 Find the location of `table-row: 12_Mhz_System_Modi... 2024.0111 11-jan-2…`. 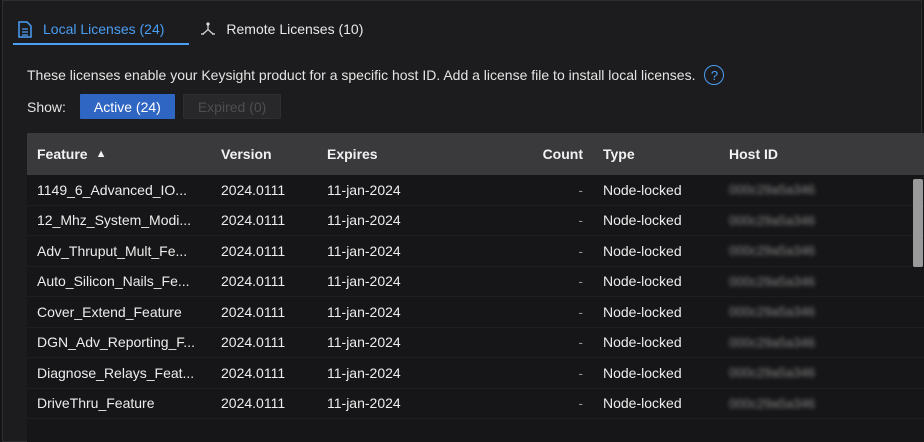

table-row: 12_Mhz_System_Modi... 2024.0111 11-jan-2… is located at coordinates (475, 221).